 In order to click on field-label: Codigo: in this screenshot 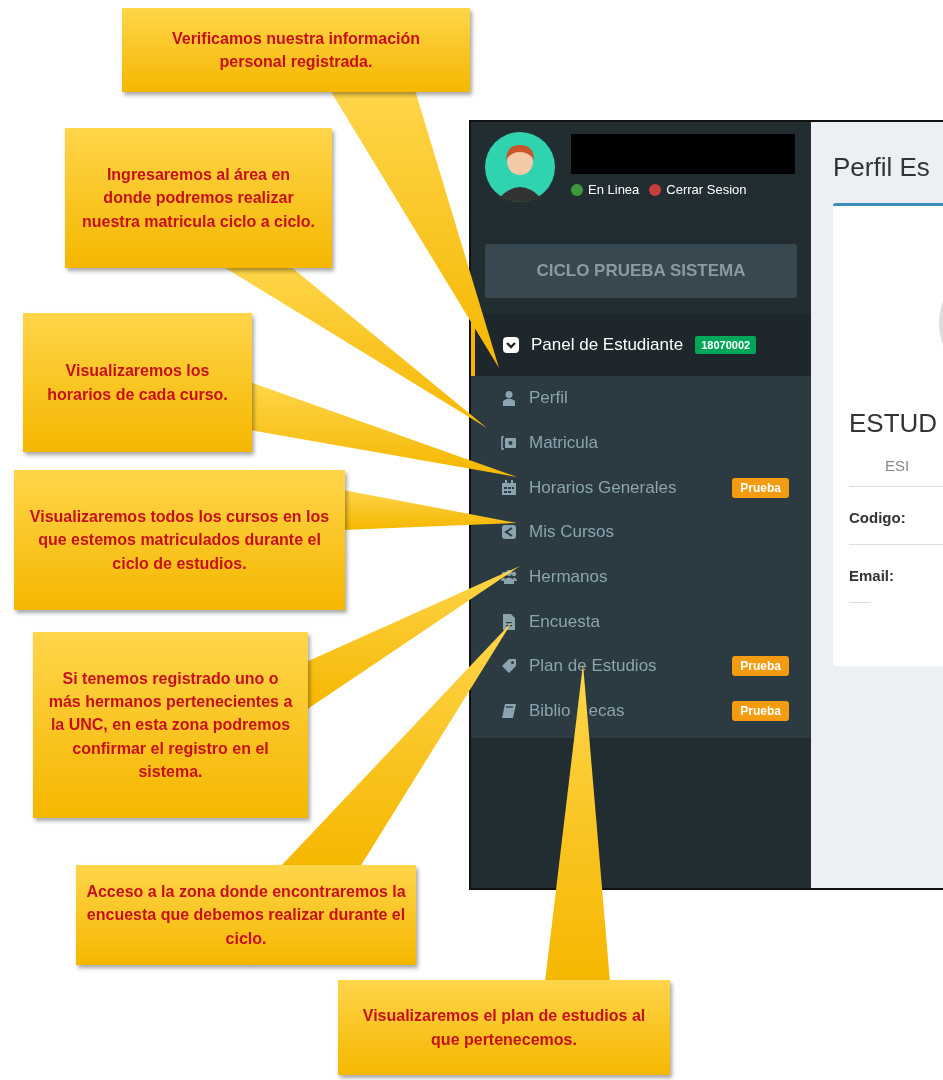, I will do `click(877, 517)`.